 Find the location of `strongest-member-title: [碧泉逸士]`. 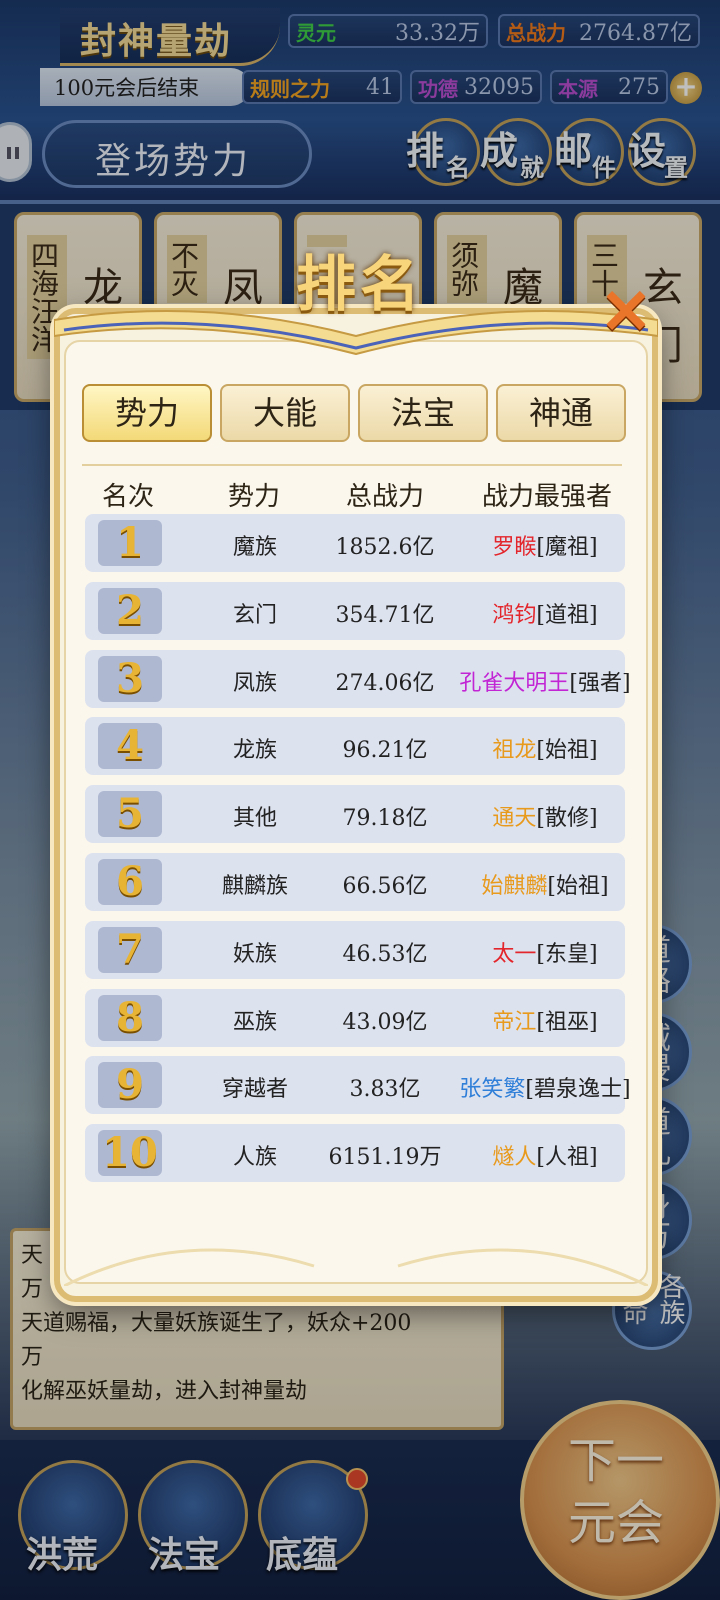

strongest-member-title: [碧泉逸士] is located at coordinates (578, 1090).